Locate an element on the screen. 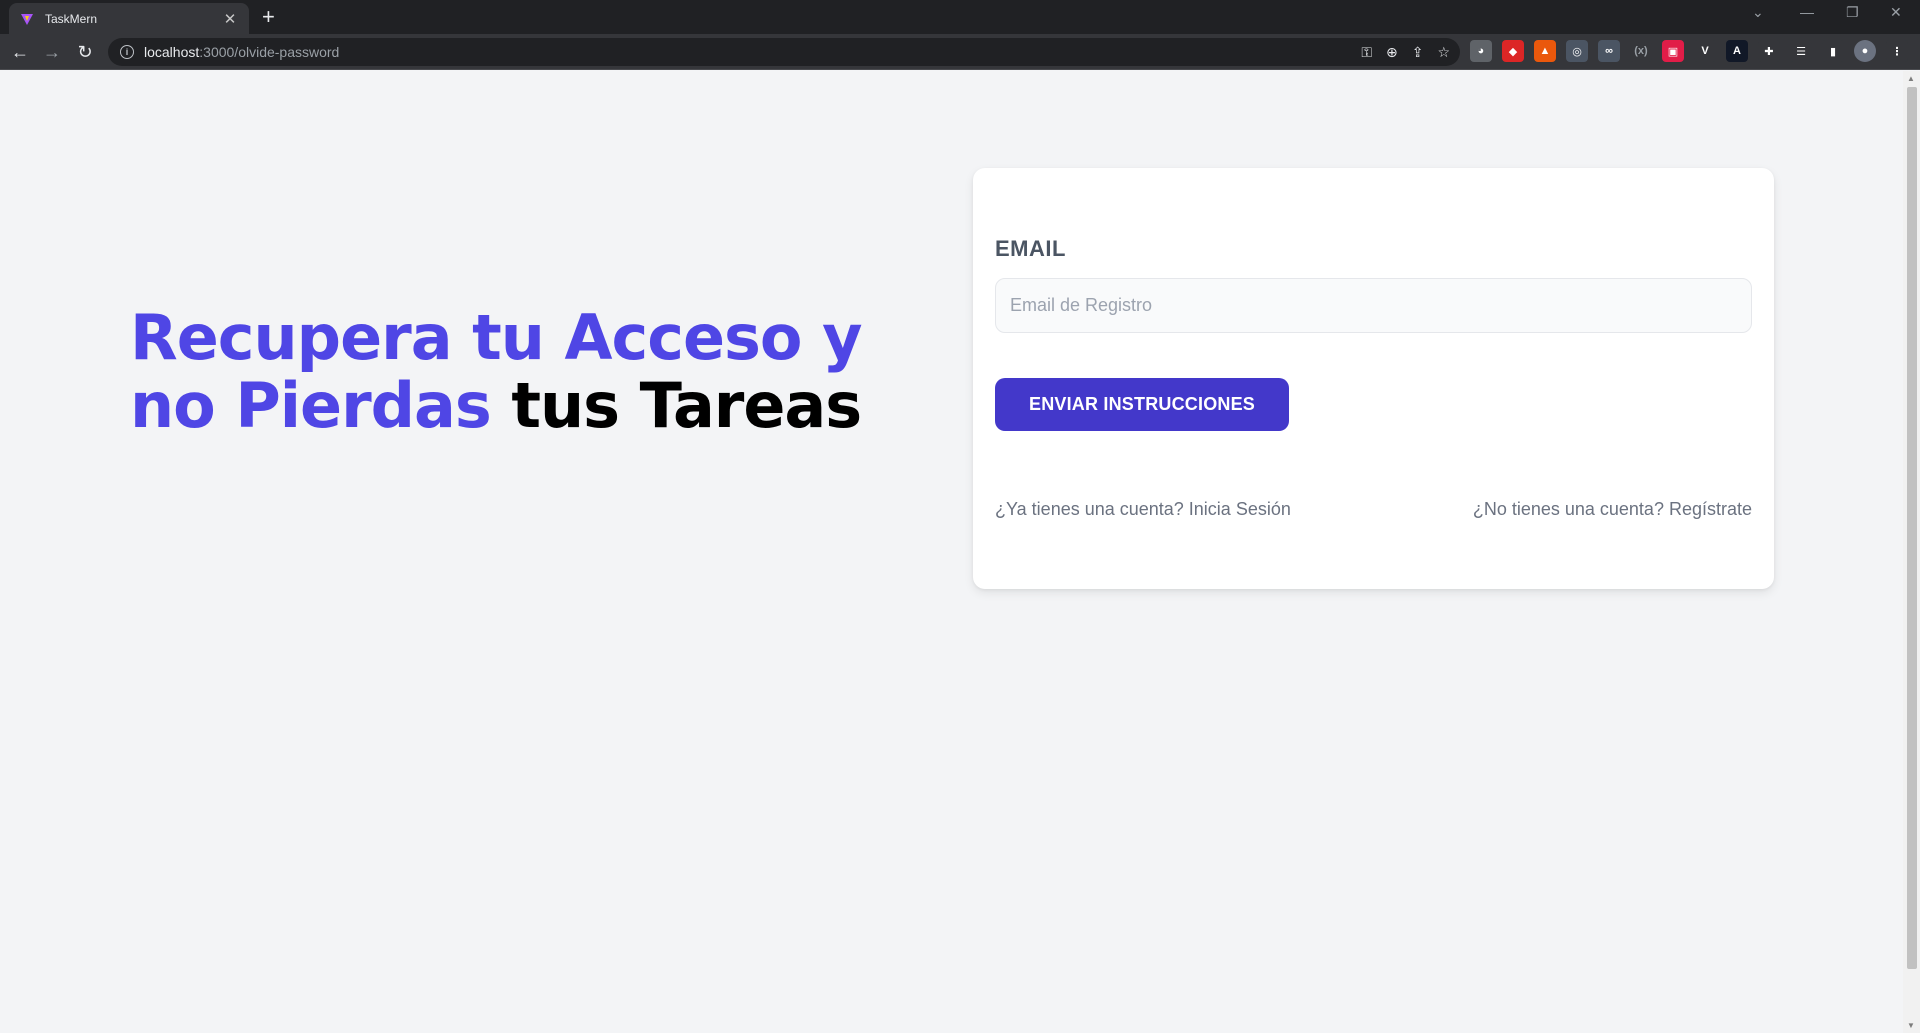 This screenshot has width=1920, height=1033. extension-glasses-icon: ∞ is located at coordinates (1609, 51).